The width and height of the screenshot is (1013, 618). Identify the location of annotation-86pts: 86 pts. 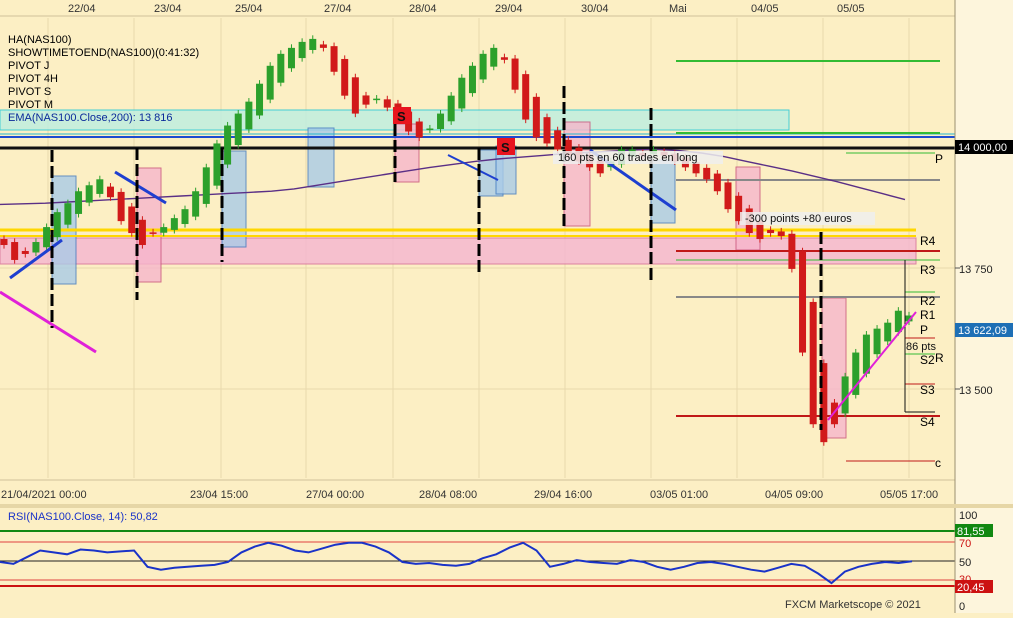
(921, 347).